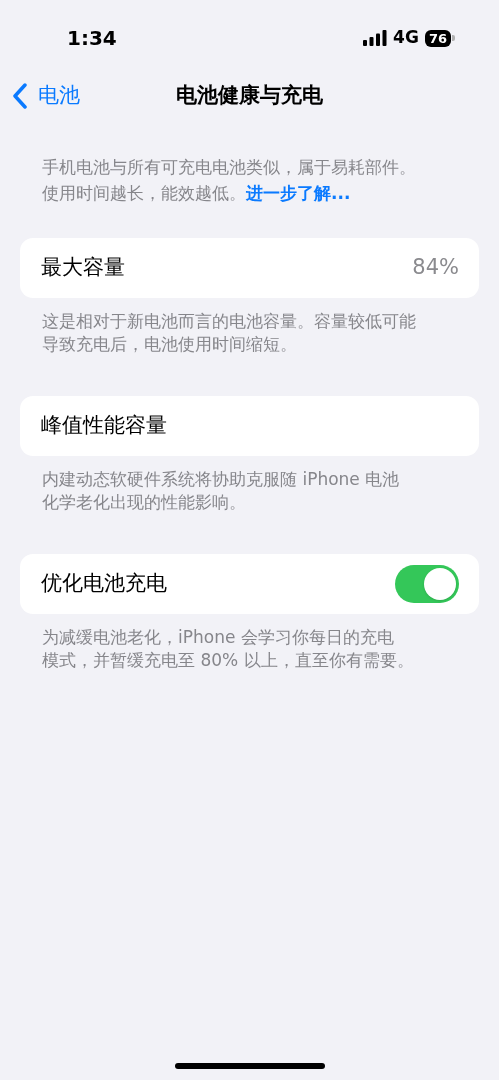 Image resolution: width=499 pixels, height=1080 pixels. What do you see at coordinates (92, 38) in the screenshot?
I see `status-time: 1:34` at bounding box center [92, 38].